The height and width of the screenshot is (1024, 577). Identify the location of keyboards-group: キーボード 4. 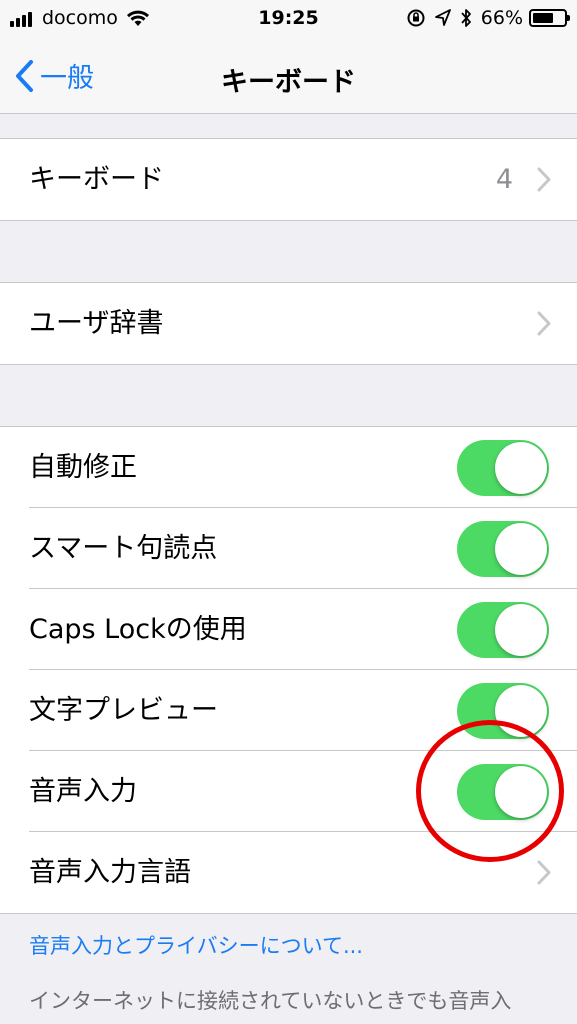
(288, 179).